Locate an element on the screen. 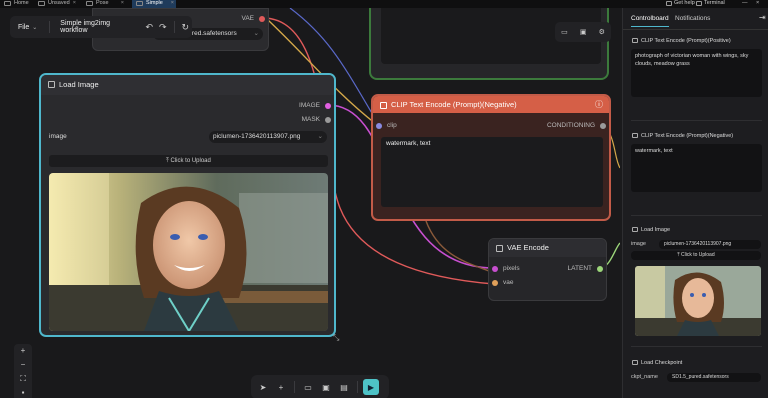 This screenshot has height=398, width=768. vae-output-slot is located at coordinates (262, 19).